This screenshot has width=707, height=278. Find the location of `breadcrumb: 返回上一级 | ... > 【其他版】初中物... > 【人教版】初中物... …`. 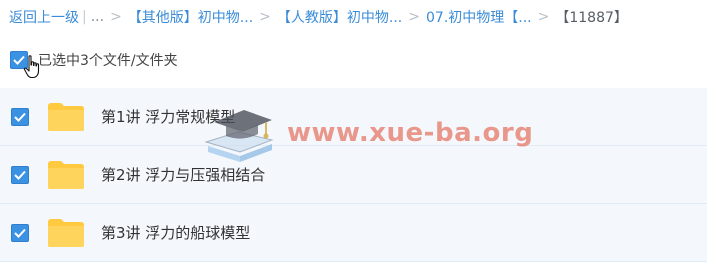

breadcrumb: 返回上一级 | ... > 【其他版】初中物... > 【人教版】初中物... … is located at coordinates (318, 17).